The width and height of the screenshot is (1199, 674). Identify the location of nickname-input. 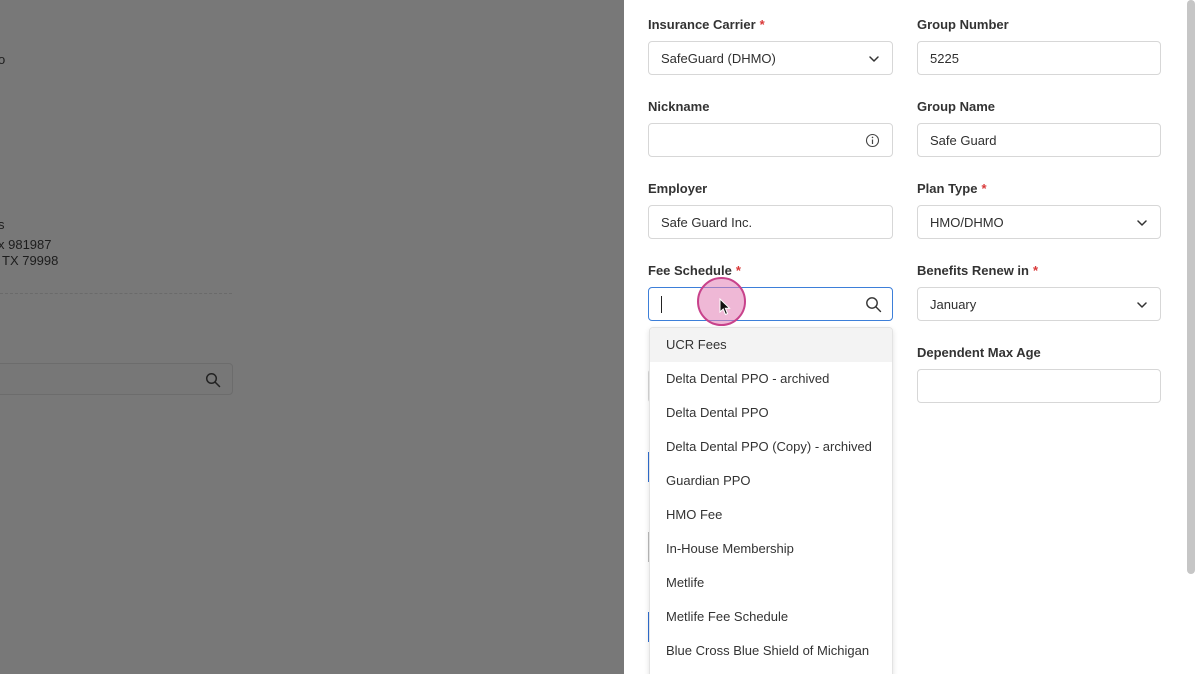
(770, 140).